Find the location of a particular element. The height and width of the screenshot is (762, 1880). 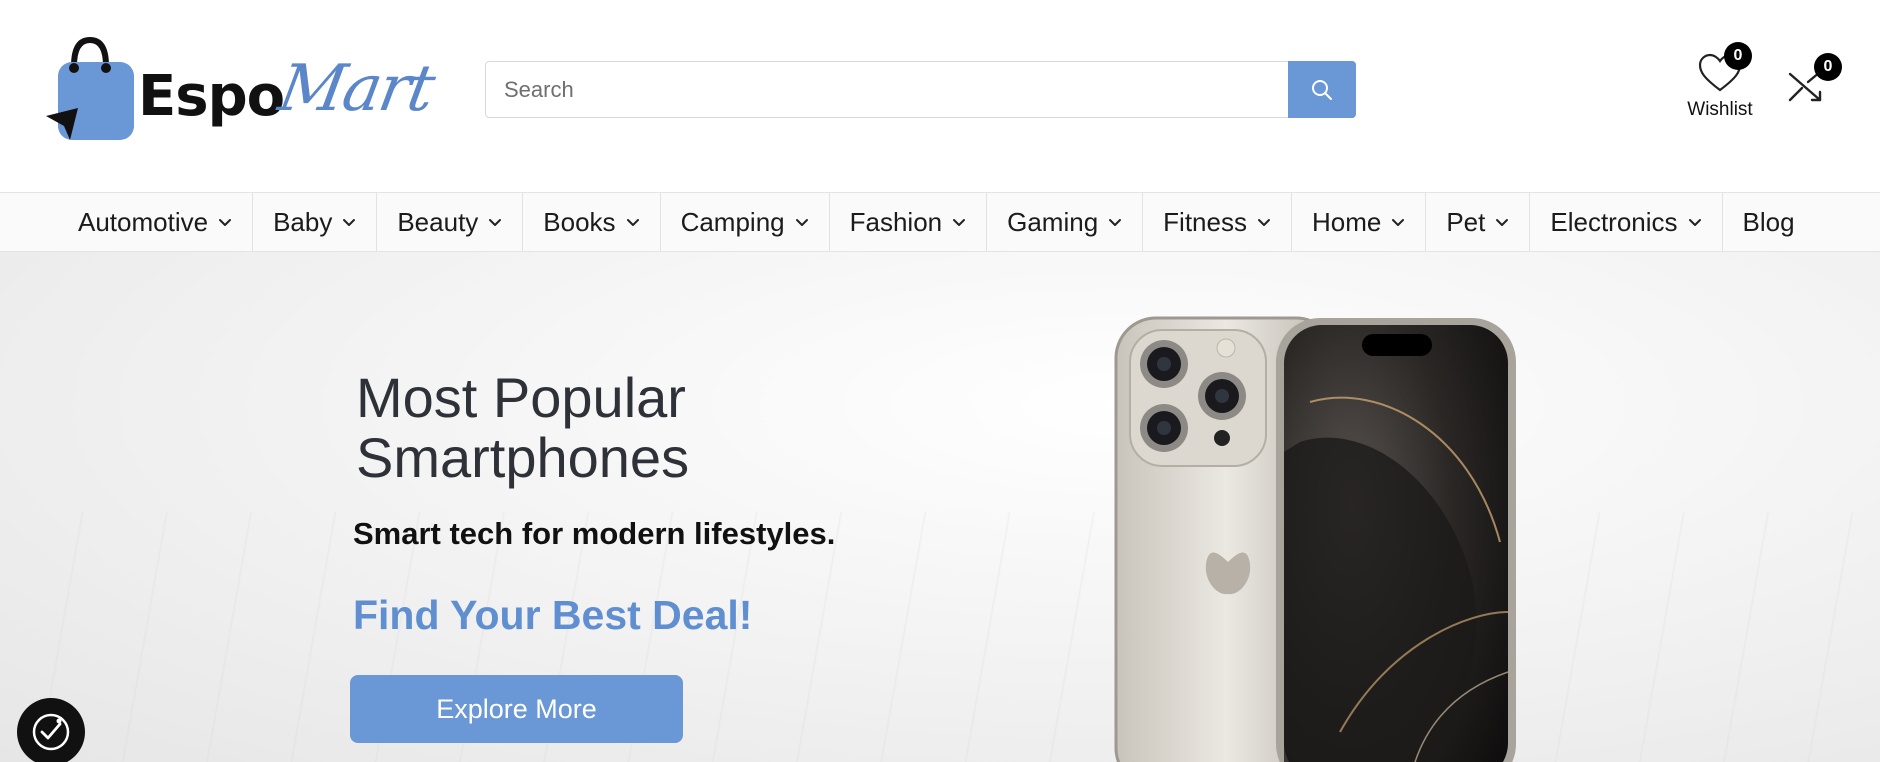

nav-item-label: Blog is located at coordinates (1768, 222).